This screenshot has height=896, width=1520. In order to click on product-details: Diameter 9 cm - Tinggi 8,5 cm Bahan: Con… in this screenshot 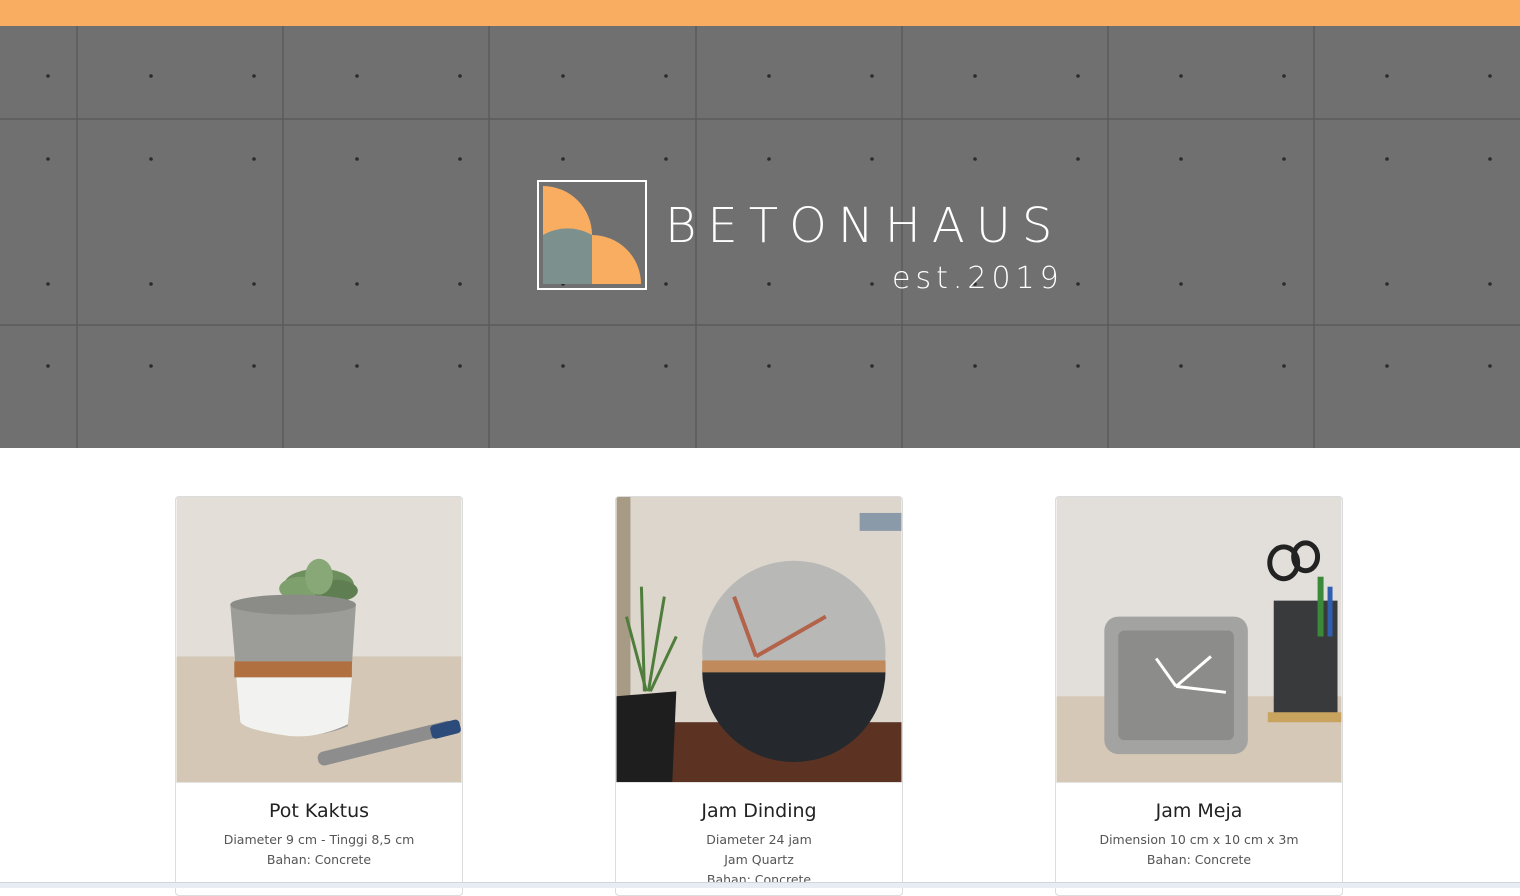, I will do `click(319, 850)`.